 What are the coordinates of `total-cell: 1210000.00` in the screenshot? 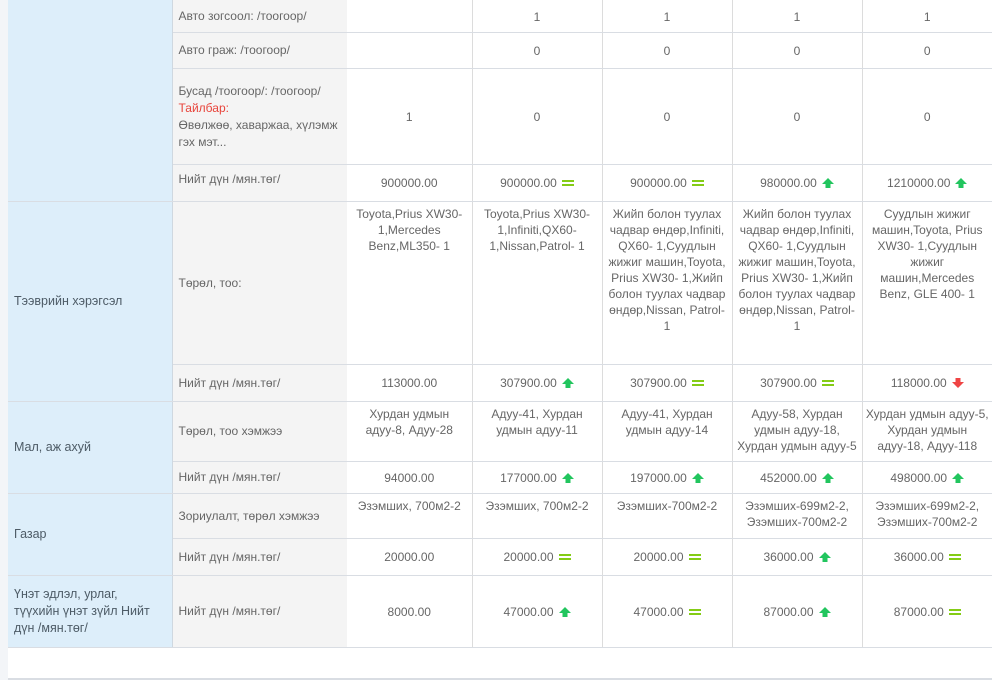 It's located at (926, 183).